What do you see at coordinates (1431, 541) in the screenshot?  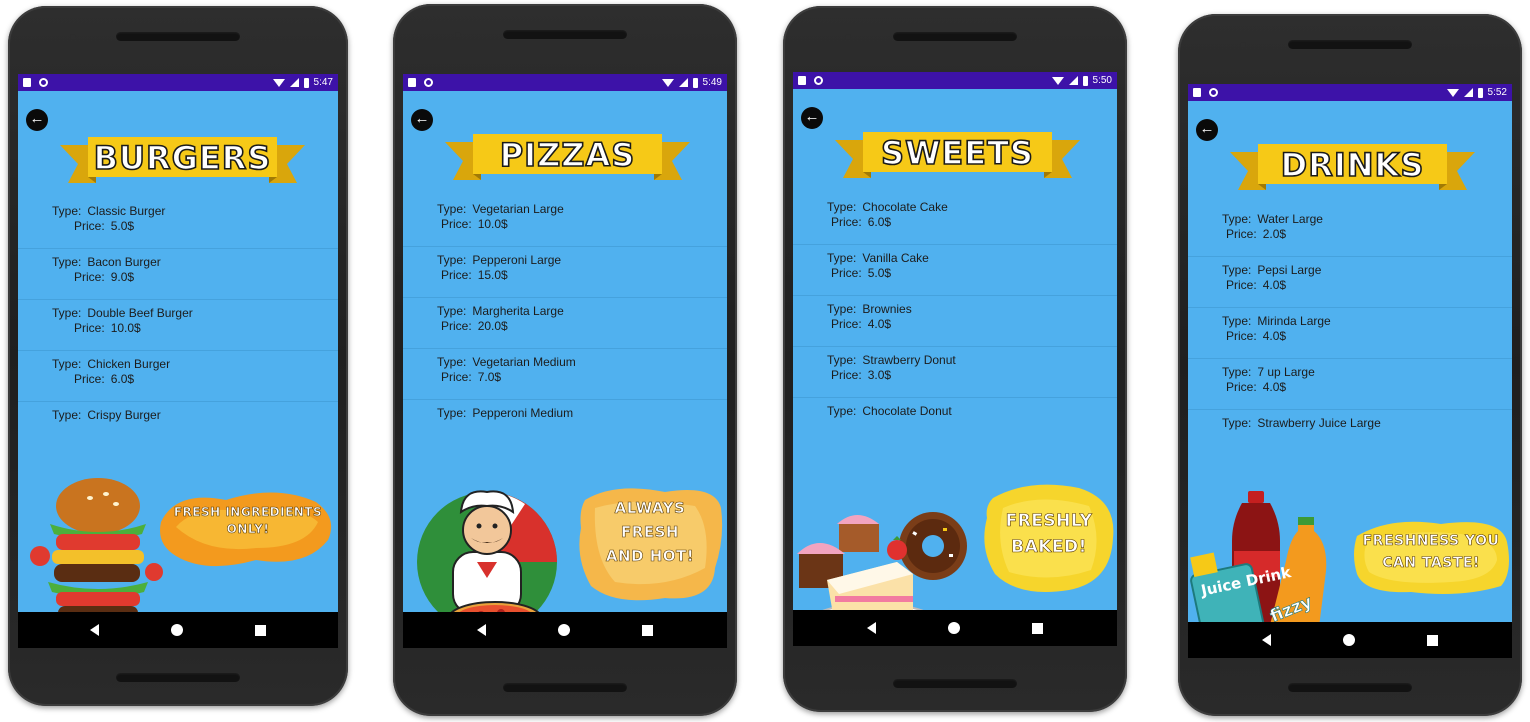 I see `slogan-line: FRESHNESS YOU` at bounding box center [1431, 541].